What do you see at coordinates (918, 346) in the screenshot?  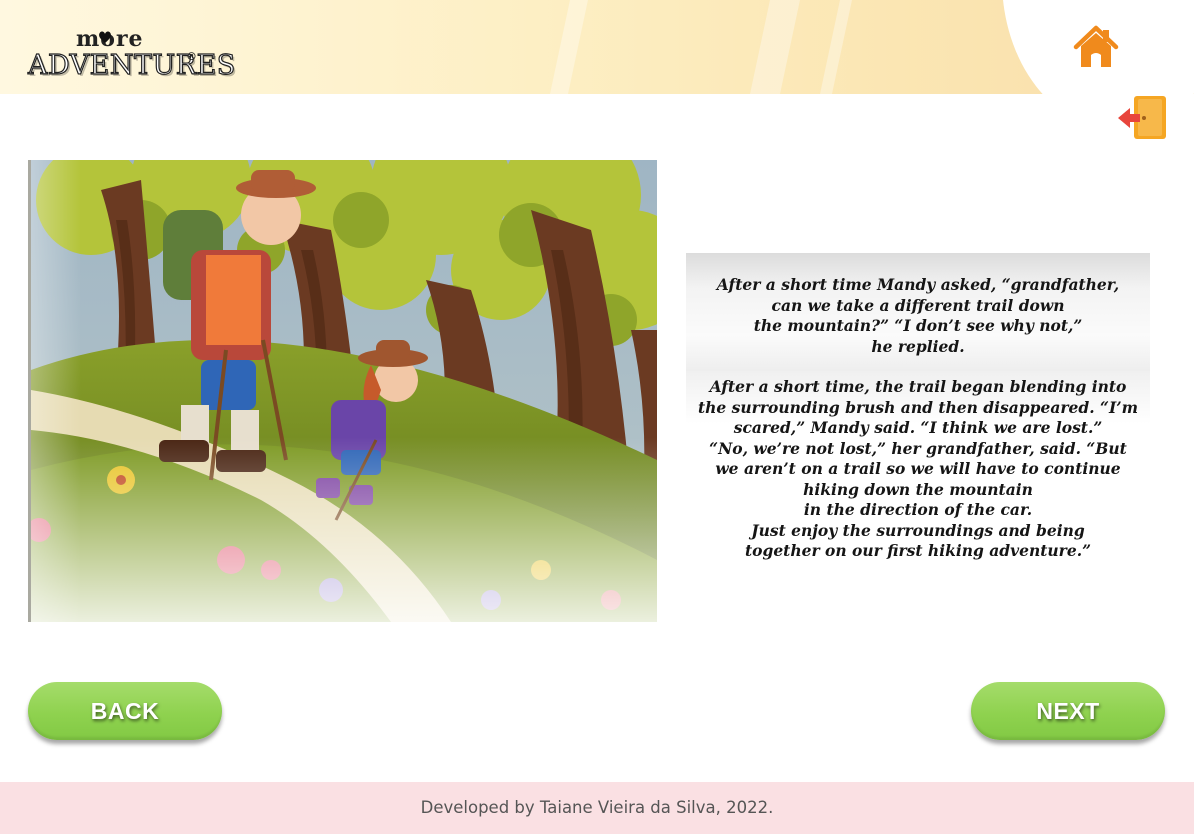 I see `story-line: he replied.` at bounding box center [918, 346].